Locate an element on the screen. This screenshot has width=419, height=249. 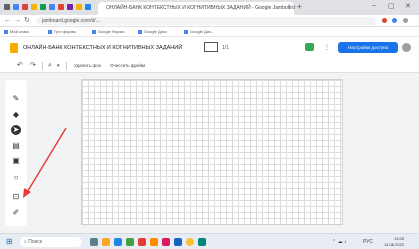
clear-frame-button: Очистить фрейм is located at coordinates (127, 65).